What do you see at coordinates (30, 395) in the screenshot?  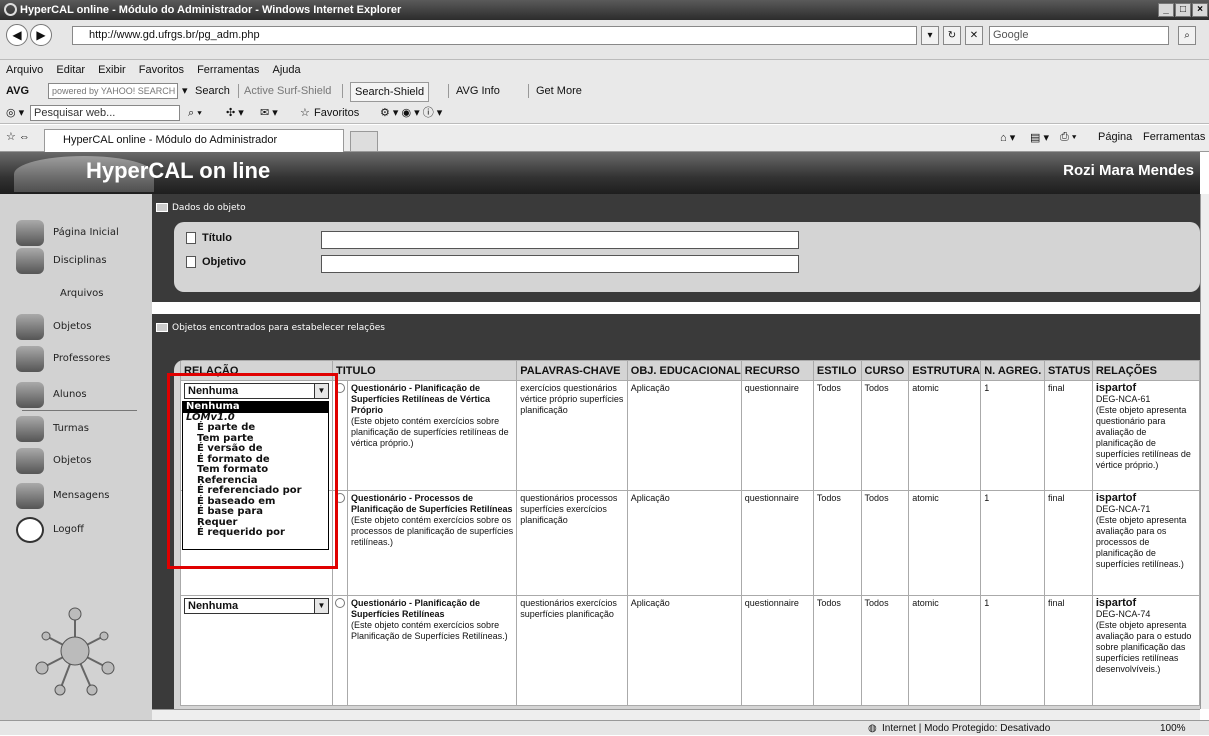 I see `students-icon` at bounding box center [30, 395].